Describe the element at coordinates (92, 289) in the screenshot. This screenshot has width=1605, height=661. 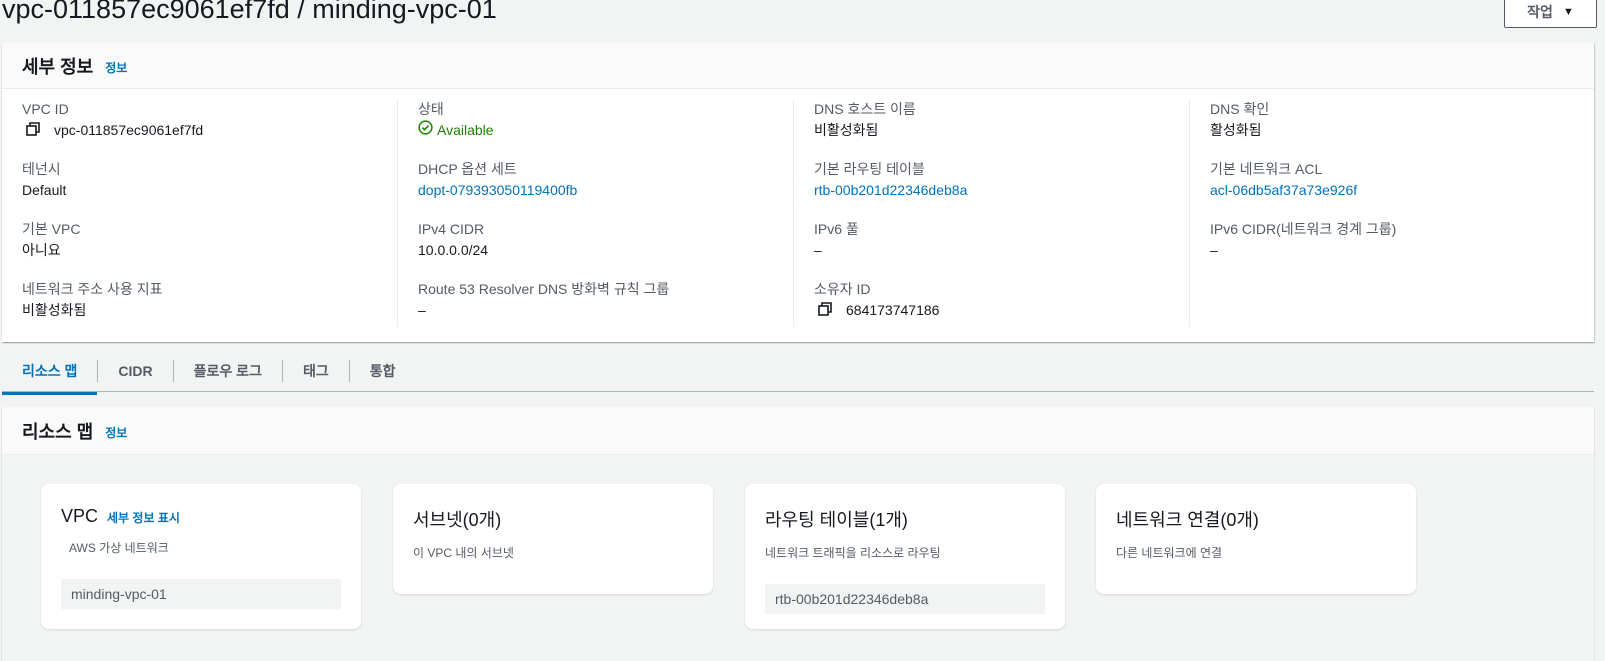
I see `field-label: 네트워크 주소 사용 지표` at that location.